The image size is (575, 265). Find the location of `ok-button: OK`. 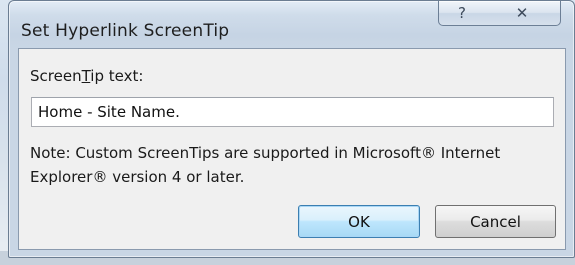

ok-button: OK is located at coordinates (359, 221).